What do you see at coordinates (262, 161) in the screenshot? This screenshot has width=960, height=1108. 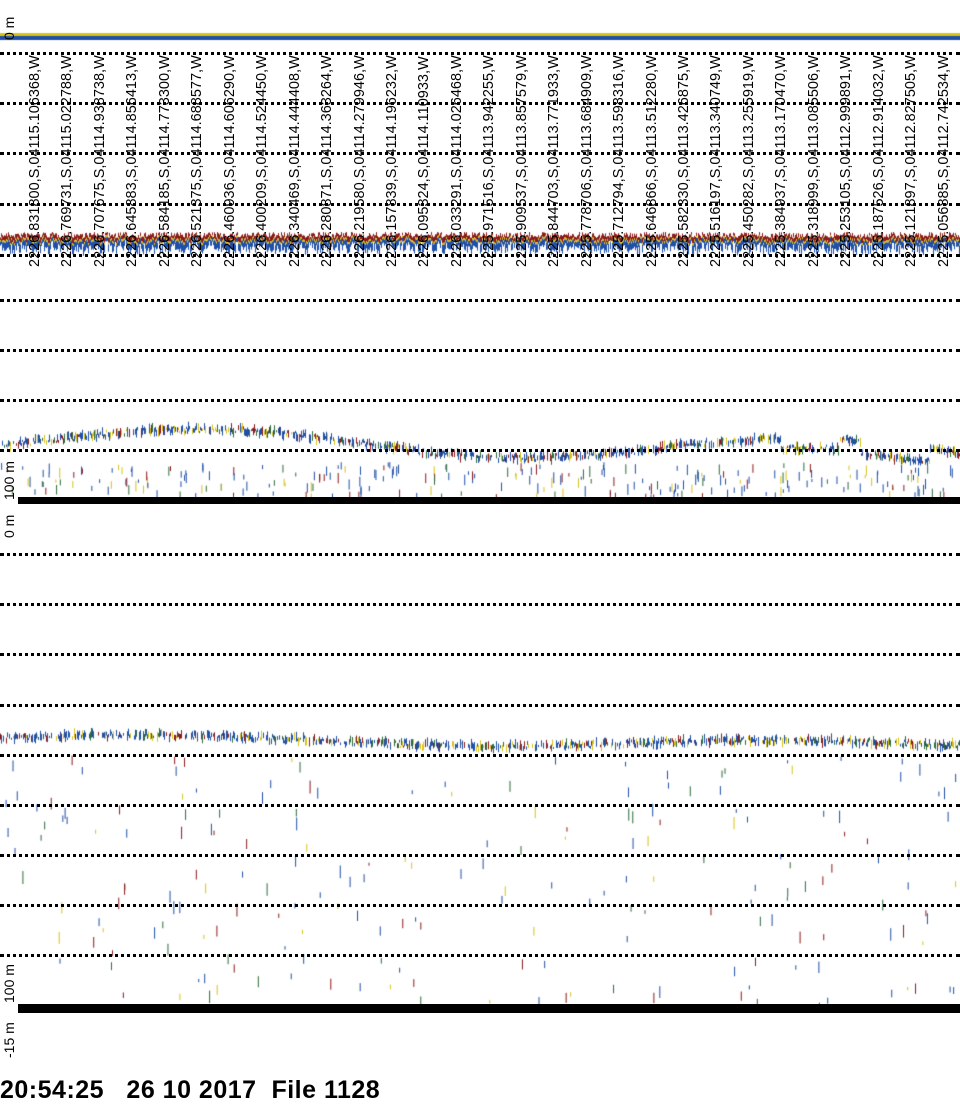 I see `position-label: 2226.400209,S,04114.524450,W` at bounding box center [262, 161].